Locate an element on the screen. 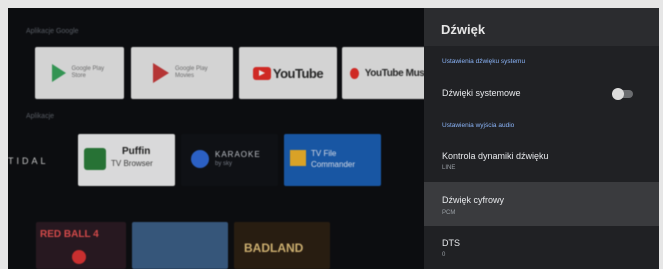  tvfile-subtitle: Commander is located at coordinates (333, 164).